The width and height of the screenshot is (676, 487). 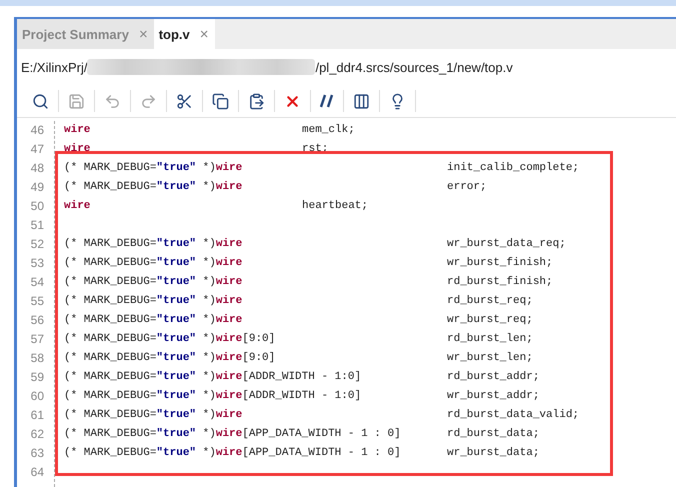 What do you see at coordinates (37, 149) in the screenshot?
I see `line-number: 47` at bounding box center [37, 149].